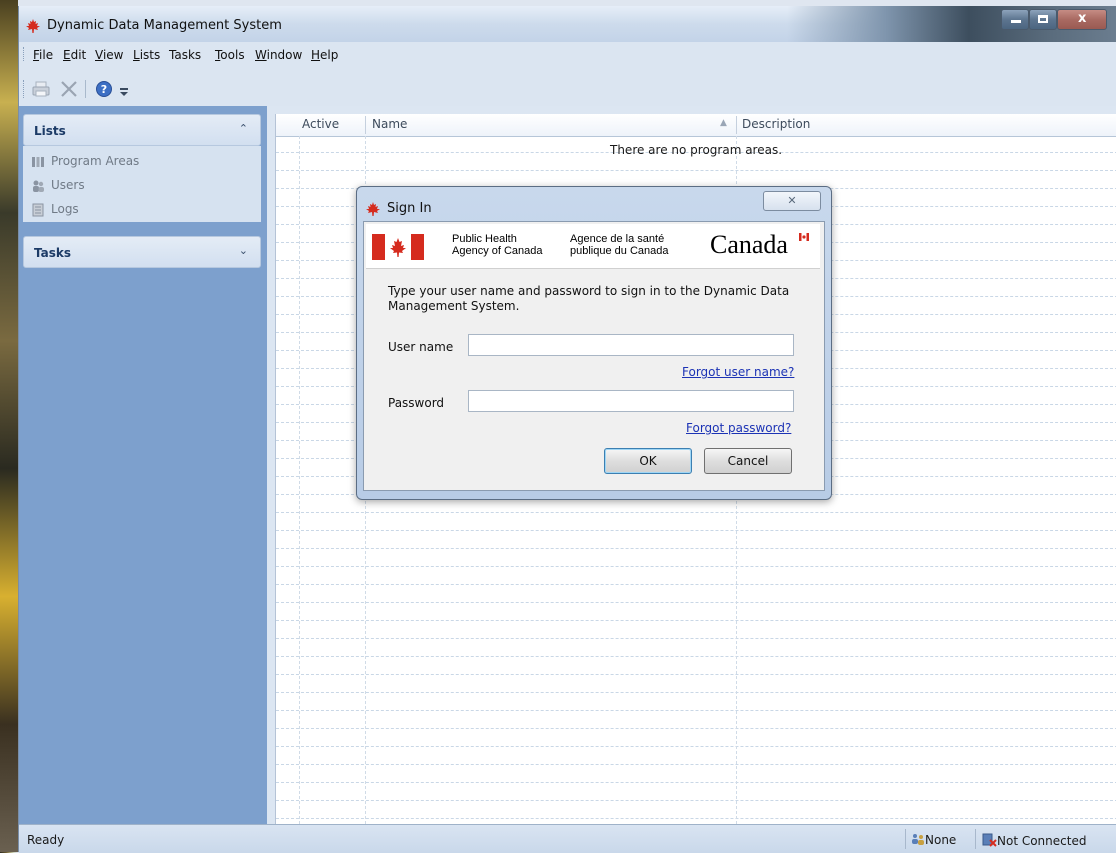  I want to click on lists-panel-header: Lists ⌃, so click(142, 130).